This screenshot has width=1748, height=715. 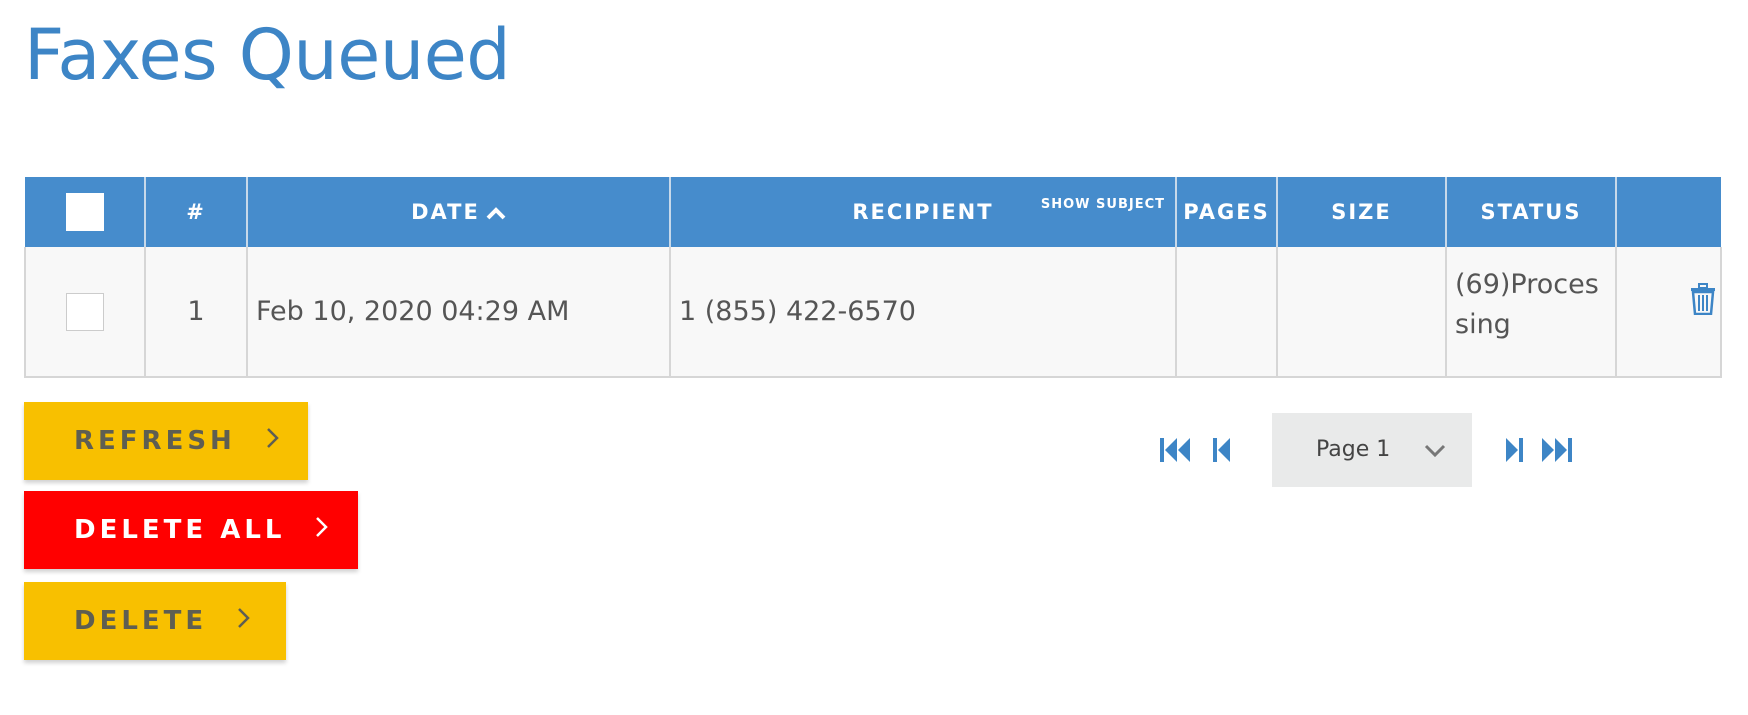 I want to click on first-page-icon, so click(x=1176, y=452).